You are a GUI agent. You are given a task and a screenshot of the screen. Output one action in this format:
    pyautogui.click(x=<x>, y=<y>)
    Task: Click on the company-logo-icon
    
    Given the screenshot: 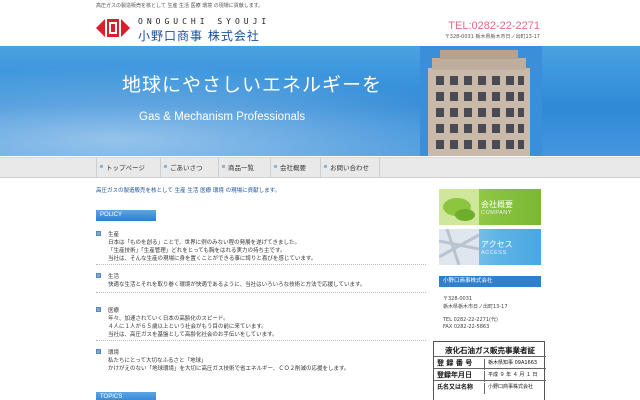 What is the action you would take?
    pyautogui.click(x=113, y=28)
    